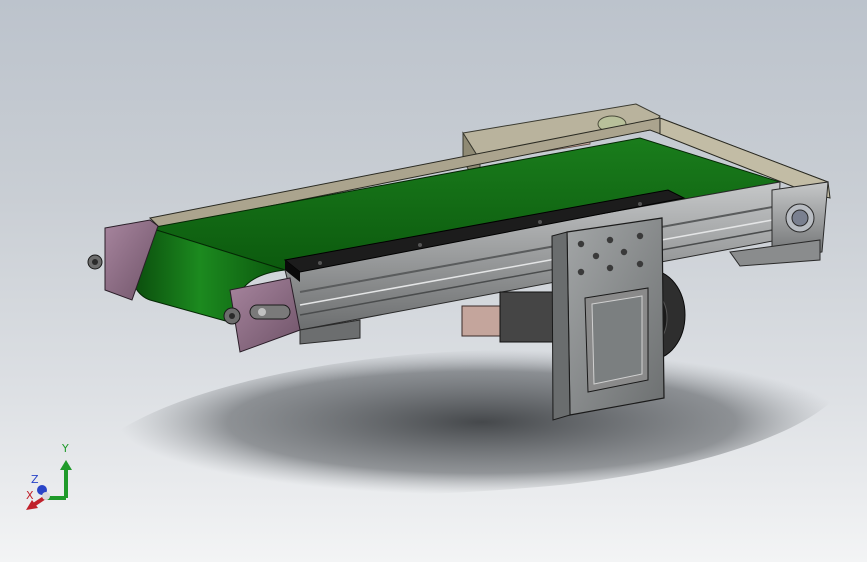 This screenshot has height=562, width=867. Describe the element at coordinates (30, 495) in the screenshot. I see `triad-x-label: X` at that location.